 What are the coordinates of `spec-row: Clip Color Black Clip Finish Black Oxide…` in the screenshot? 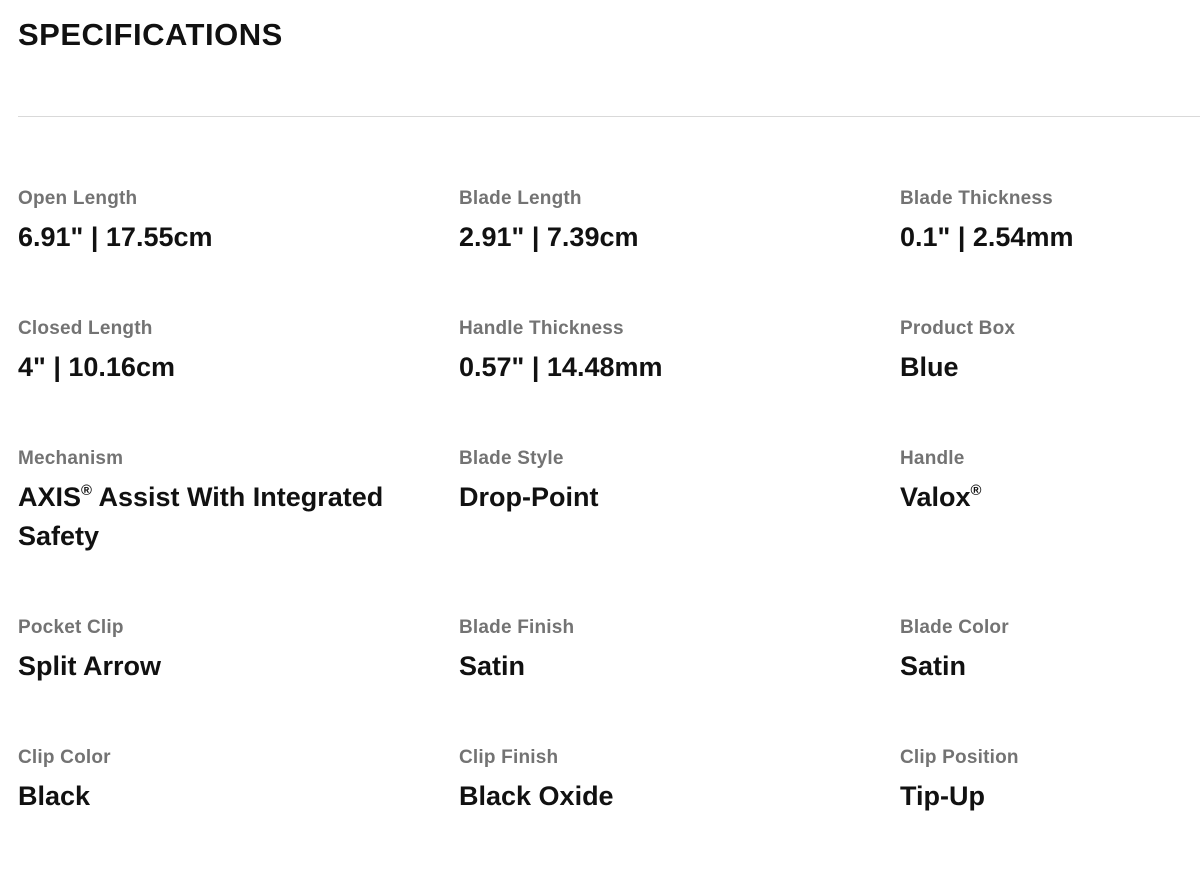 It's located at (609, 810).